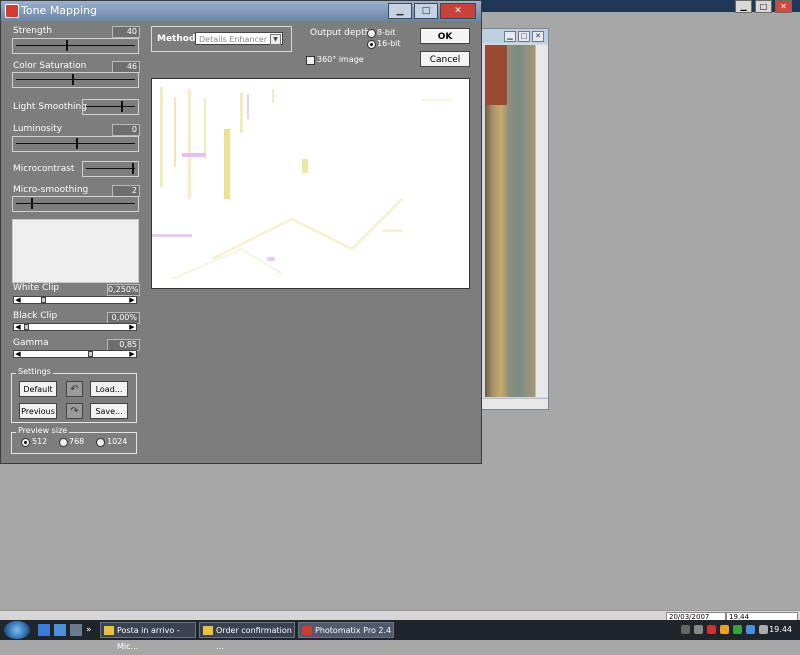 The image size is (800, 655). I want to click on desktop-icon, so click(44, 630).